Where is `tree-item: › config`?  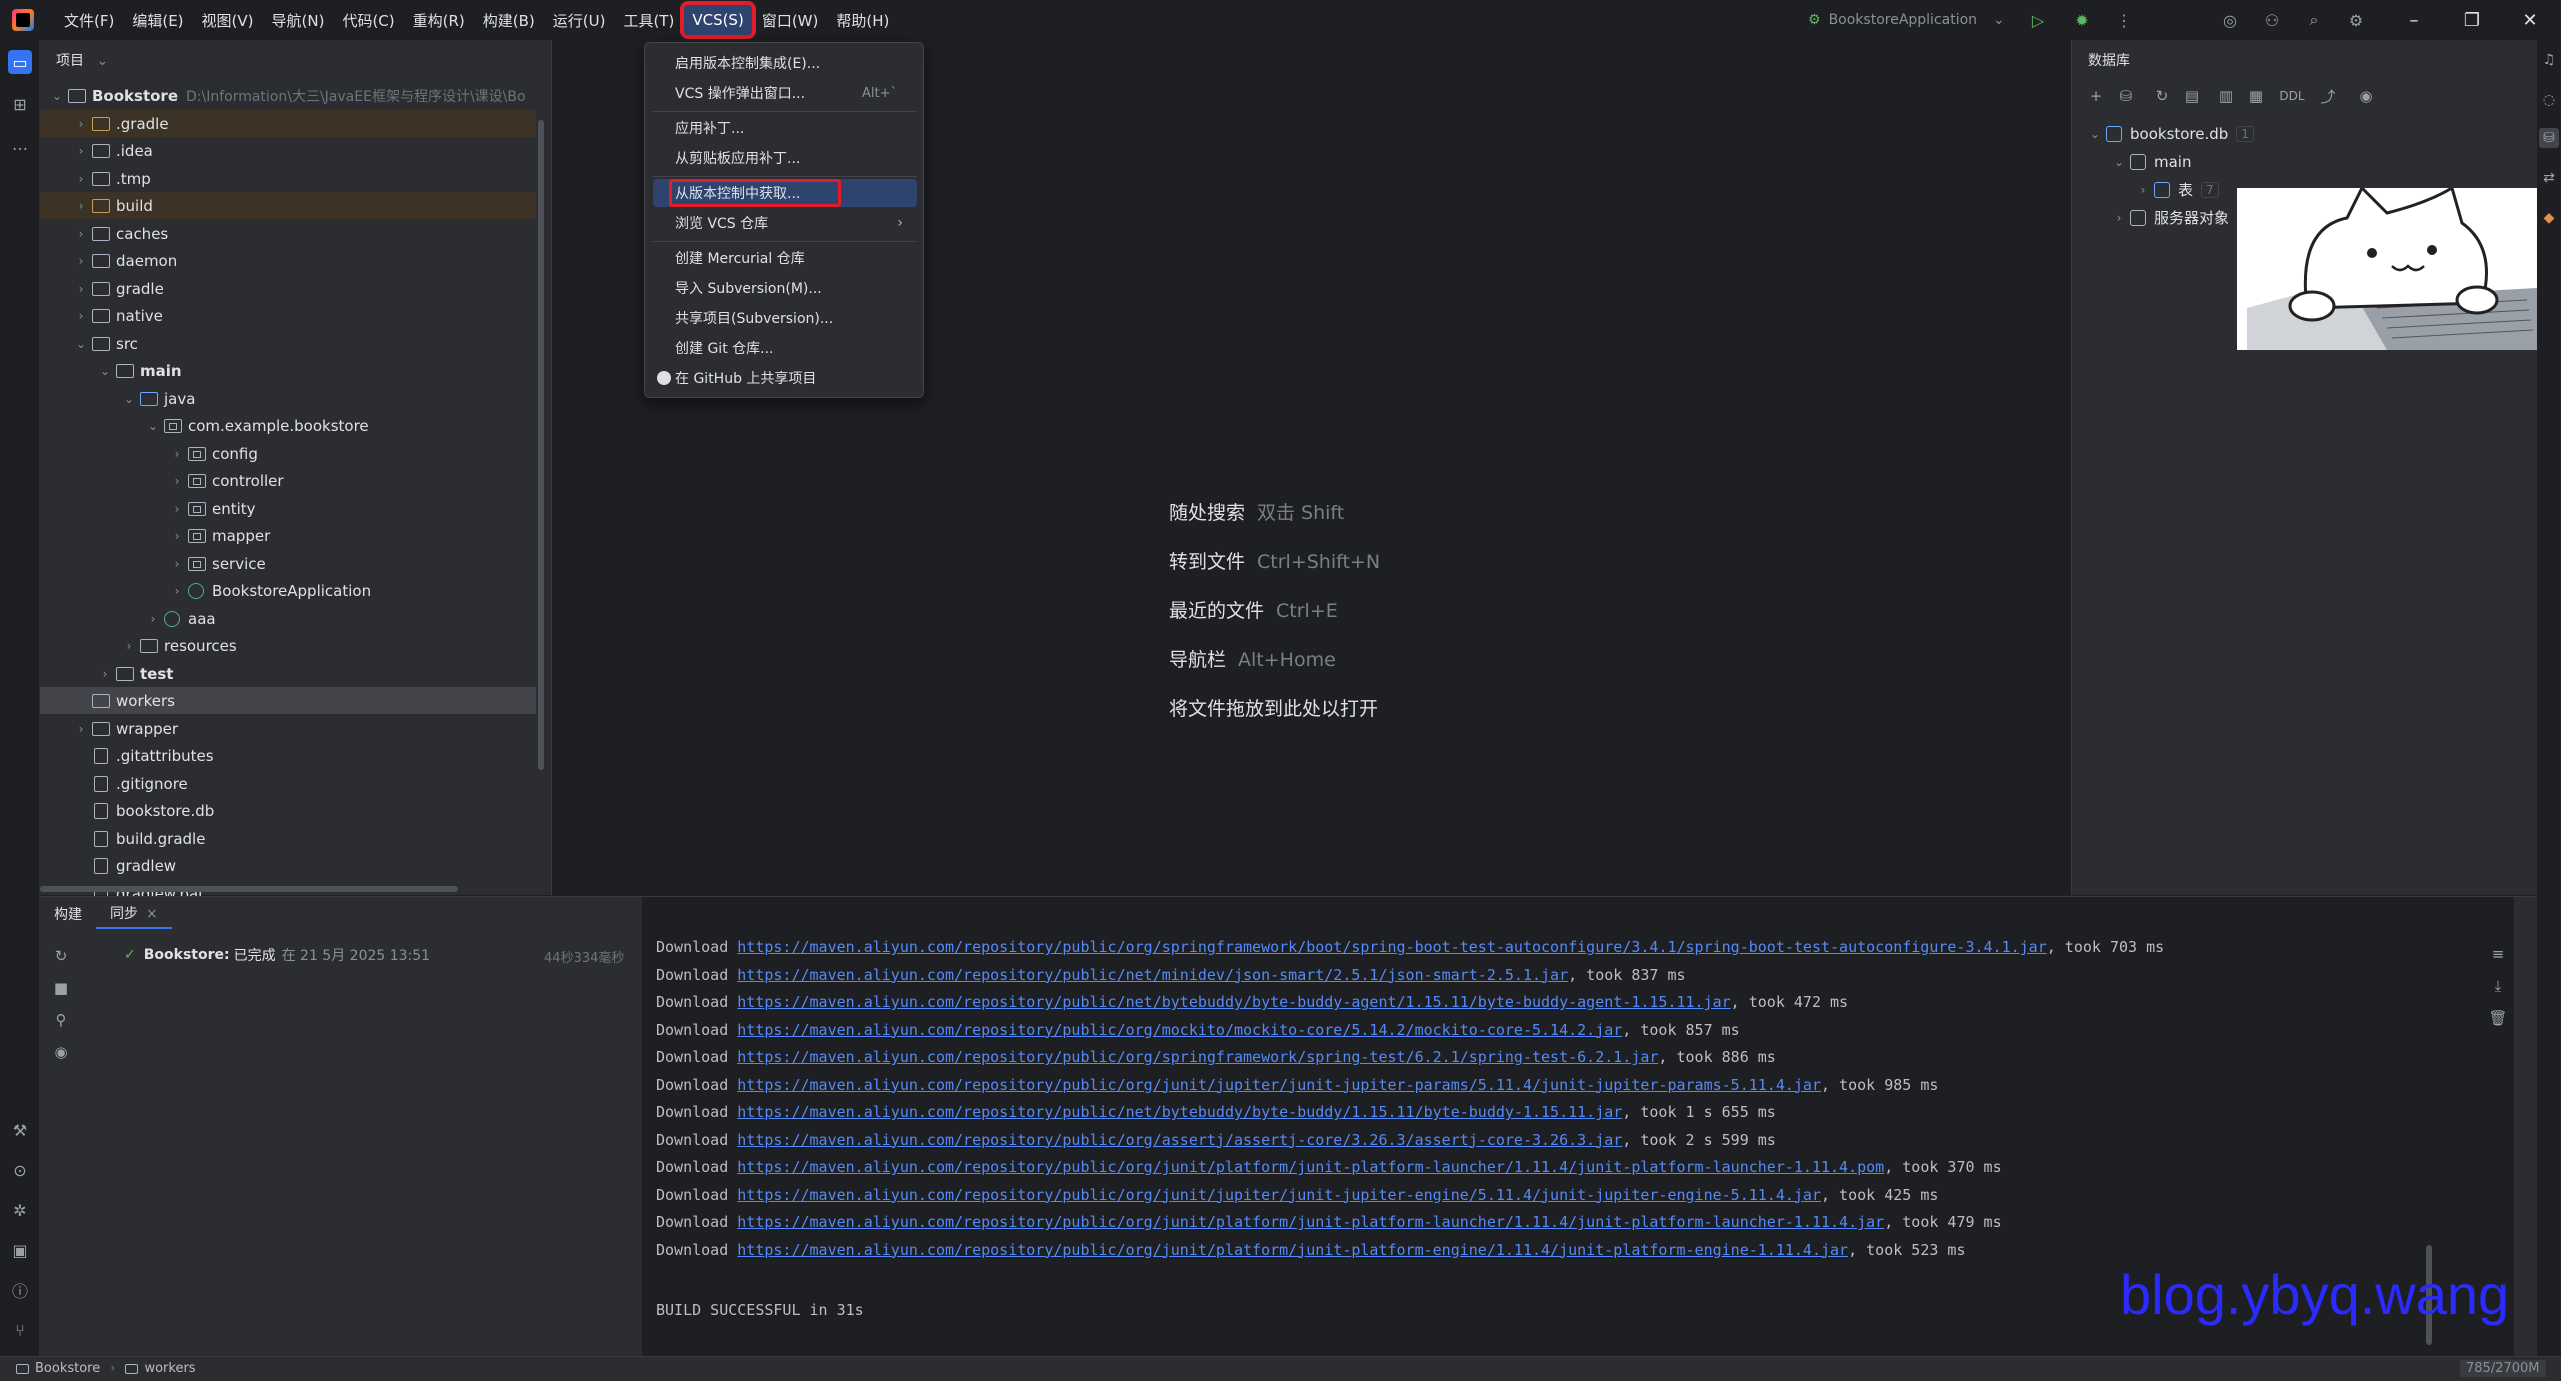
tree-item: › config is located at coordinates (288, 453).